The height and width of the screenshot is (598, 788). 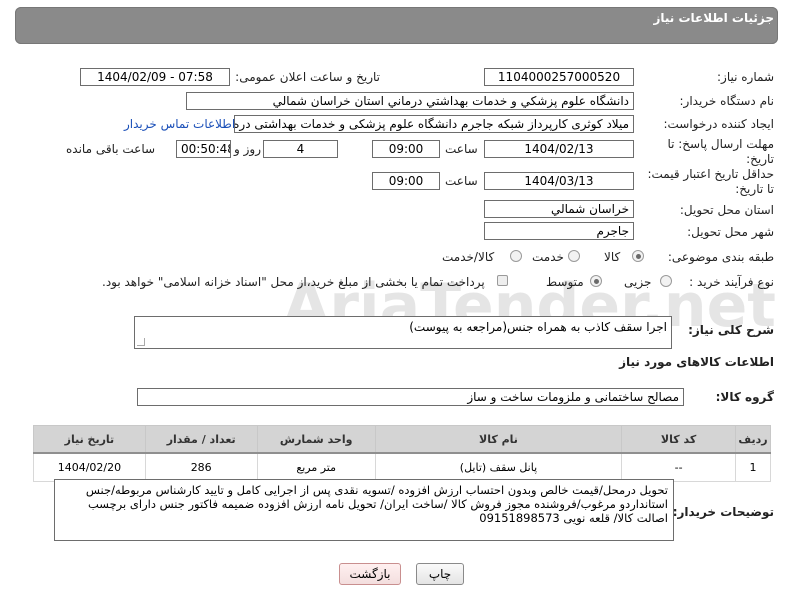 What do you see at coordinates (726, 210) in the screenshot?
I see `province-label: استان محل تحویل:` at bounding box center [726, 210].